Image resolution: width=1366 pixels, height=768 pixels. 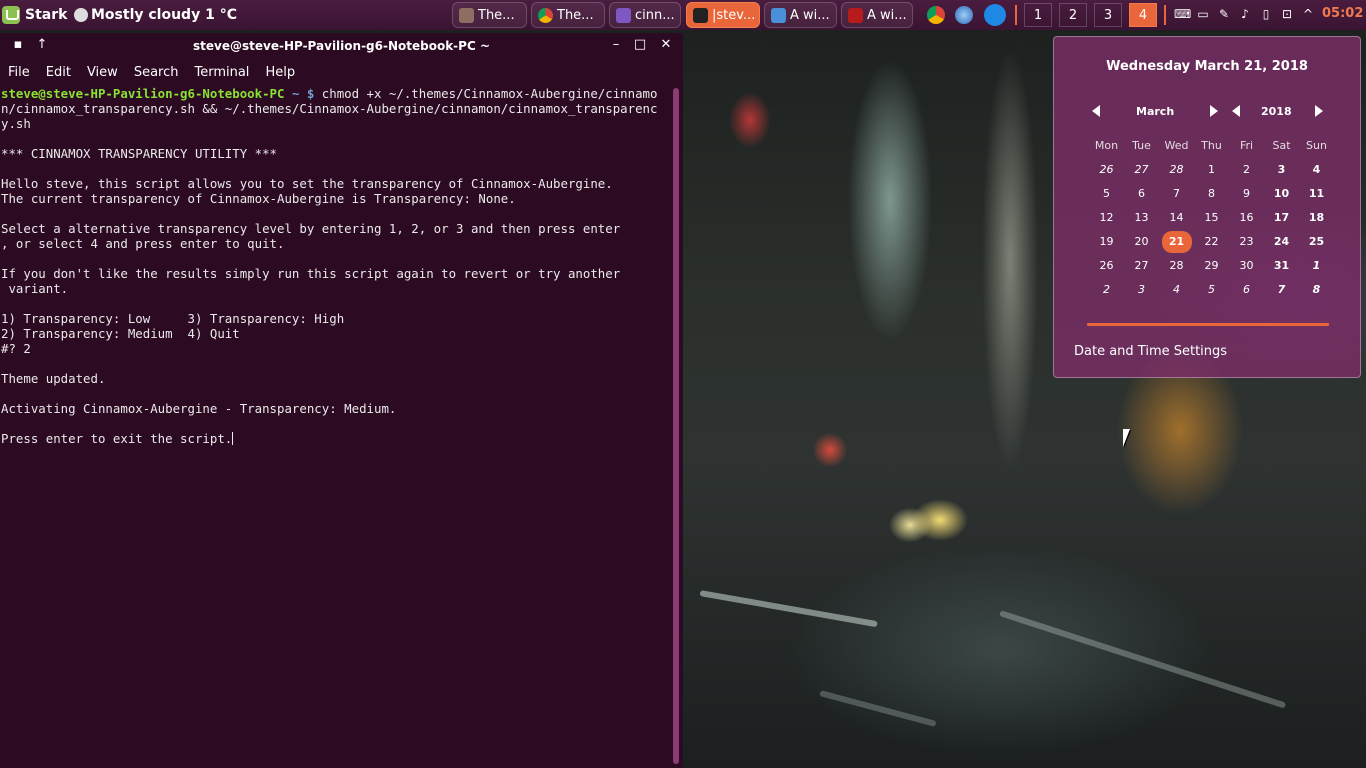 What do you see at coordinates (1281, 266) in the screenshot?
I see `calendar-day: 31` at bounding box center [1281, 266].